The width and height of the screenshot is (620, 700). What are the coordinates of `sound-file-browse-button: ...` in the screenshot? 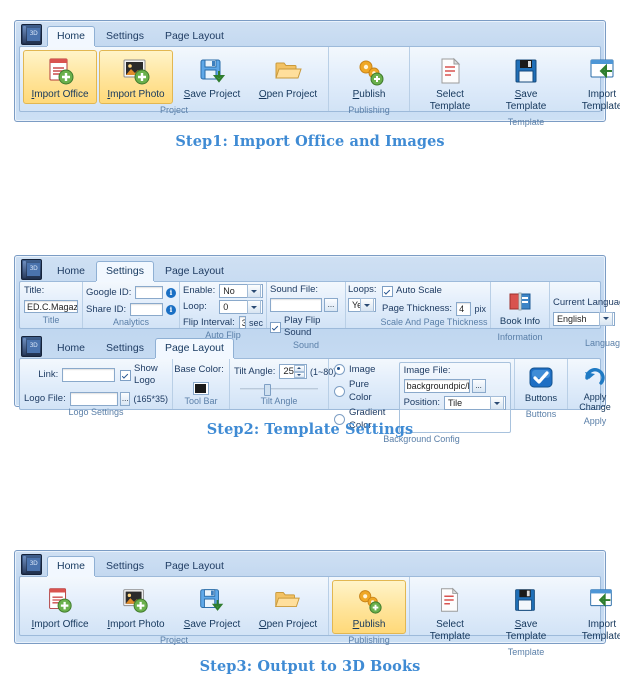 It's located at (331, 305).